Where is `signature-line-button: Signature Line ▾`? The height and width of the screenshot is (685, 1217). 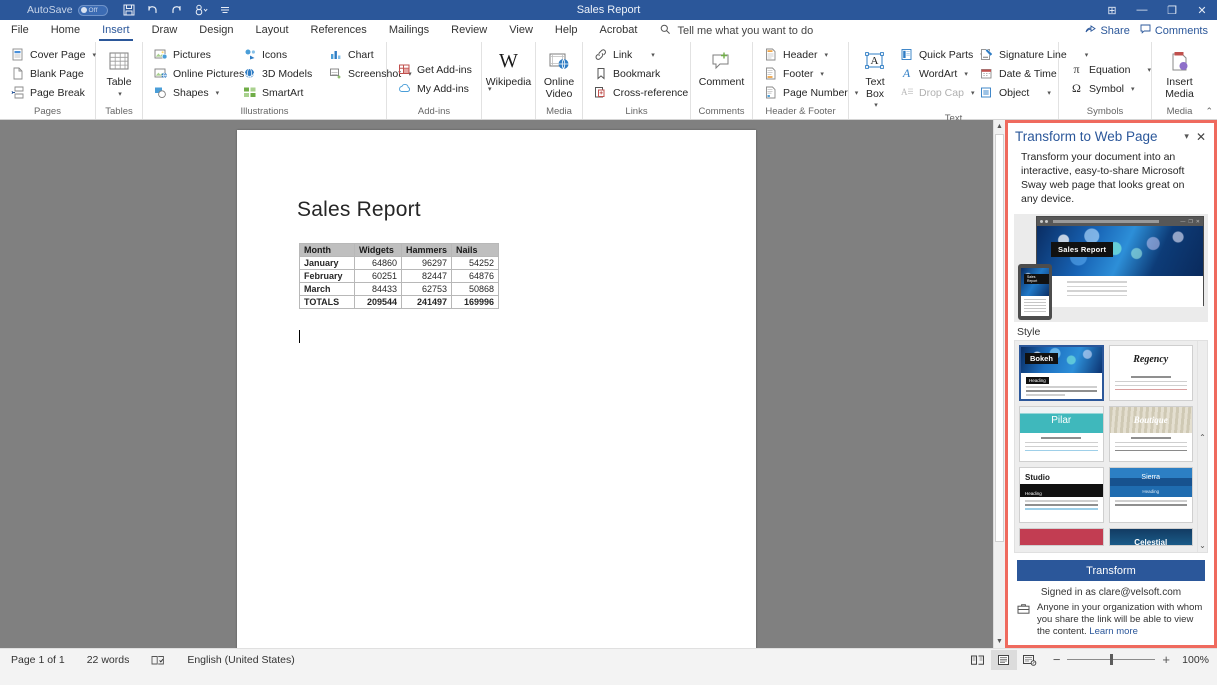
signature-line-button: Signature Line ▾ is located at coordinates (1031, 54).